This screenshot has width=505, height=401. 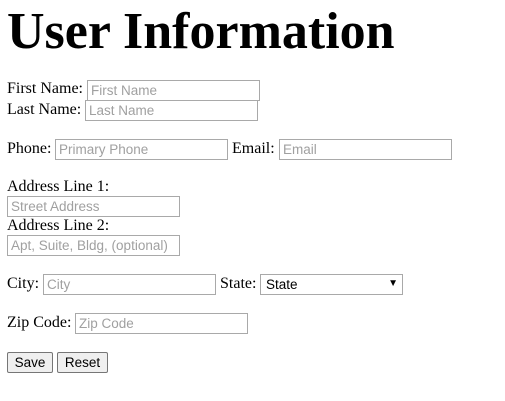 What do you see at coordinates (253, 148) in the screenshot?
I see `email-label: Email:` at bounding box center [253, 148].